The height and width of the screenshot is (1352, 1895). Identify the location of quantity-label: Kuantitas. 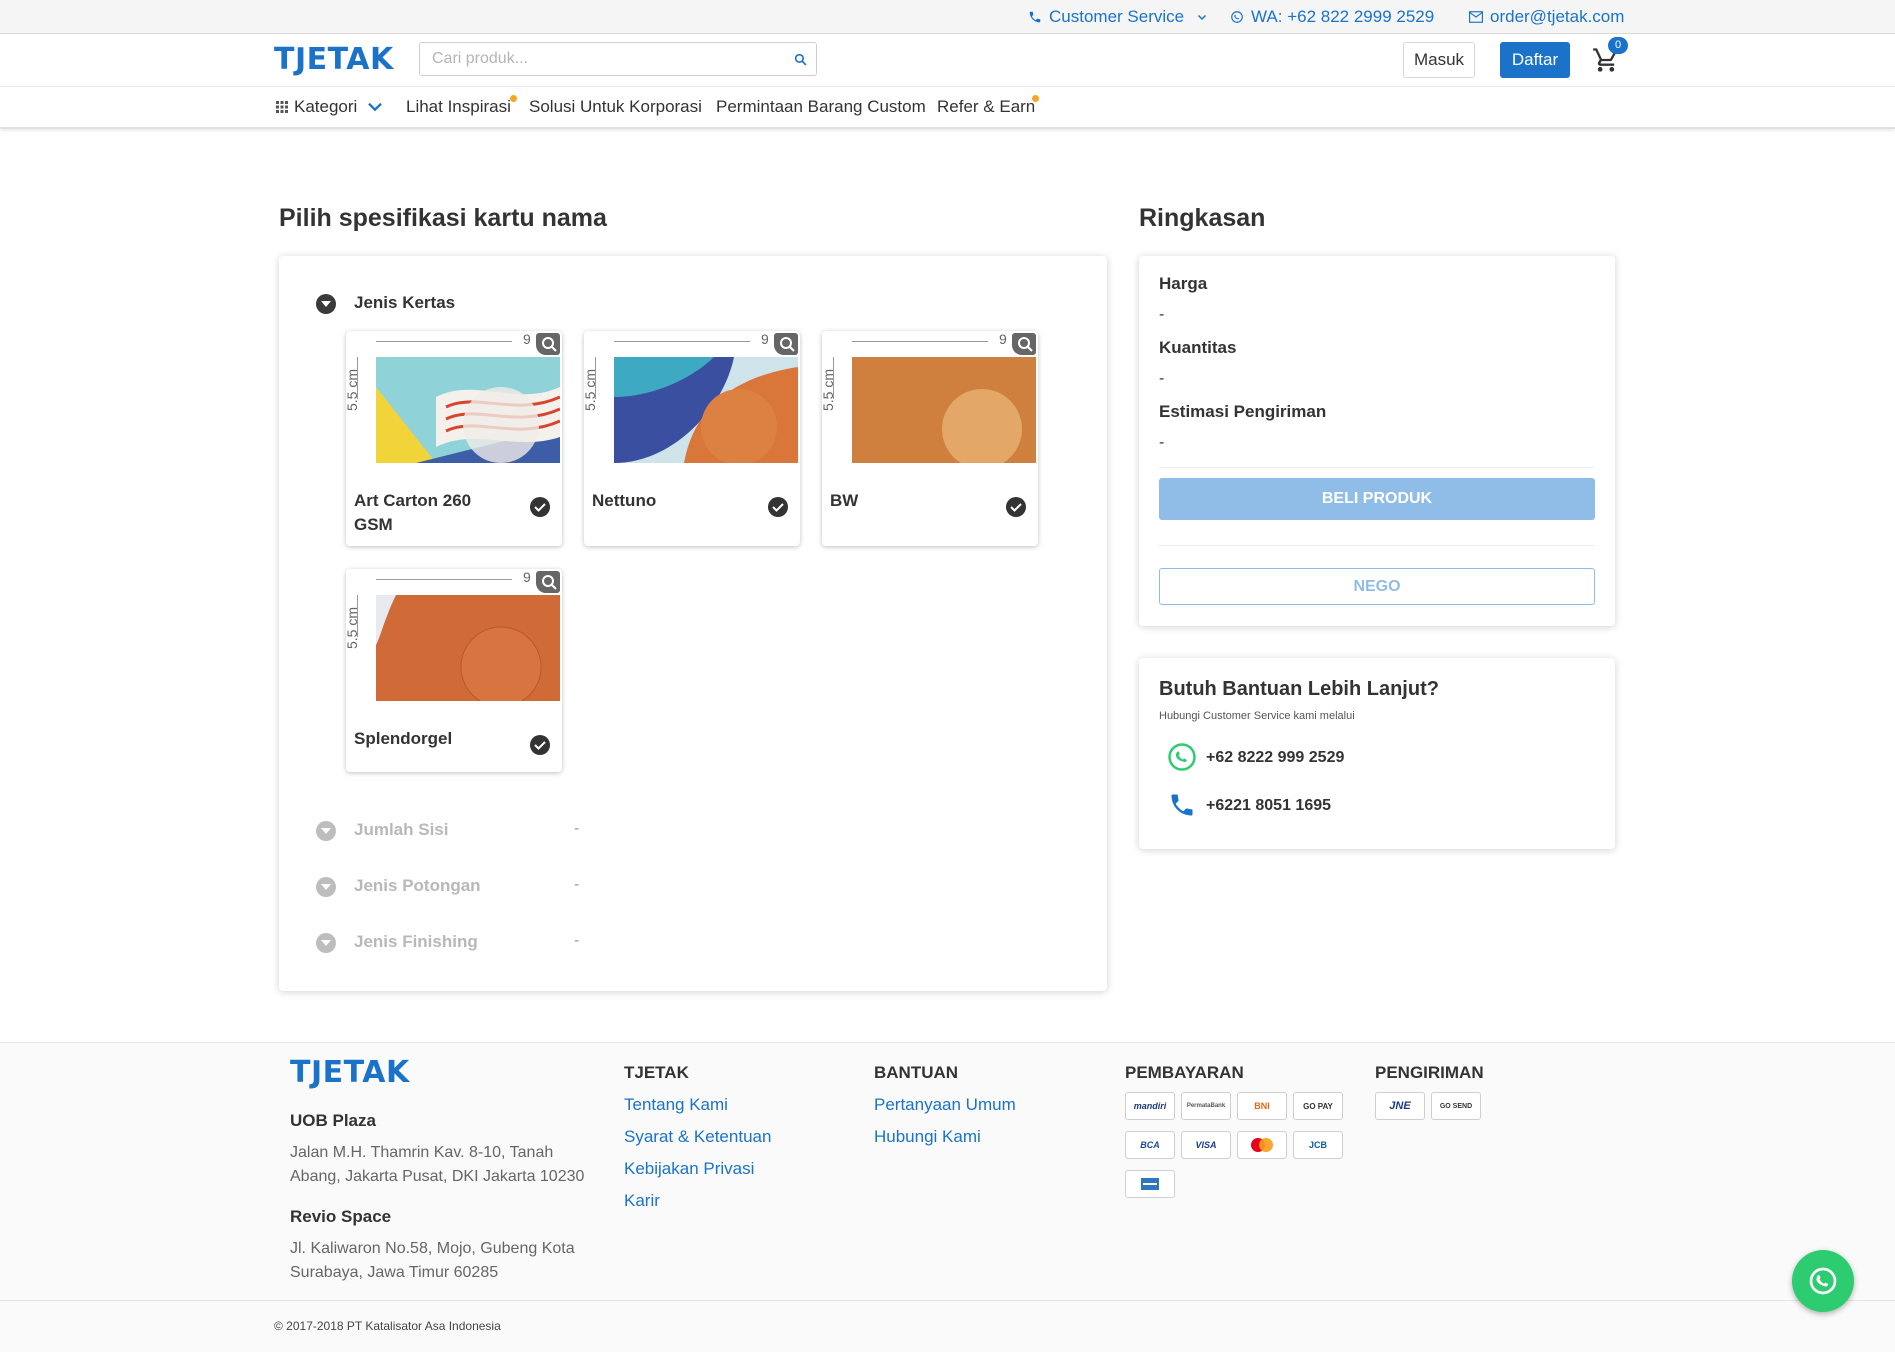
(1198, 347).